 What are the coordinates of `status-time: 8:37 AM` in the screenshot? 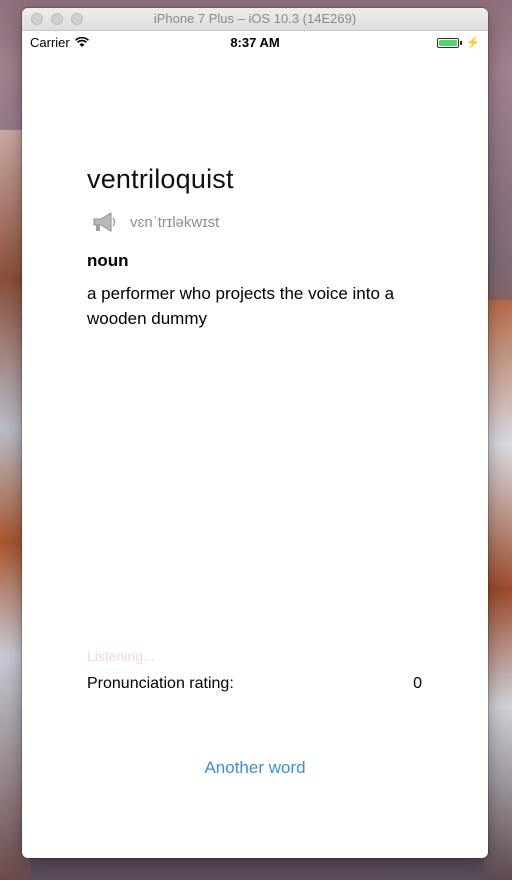 It's located at (255, 42).